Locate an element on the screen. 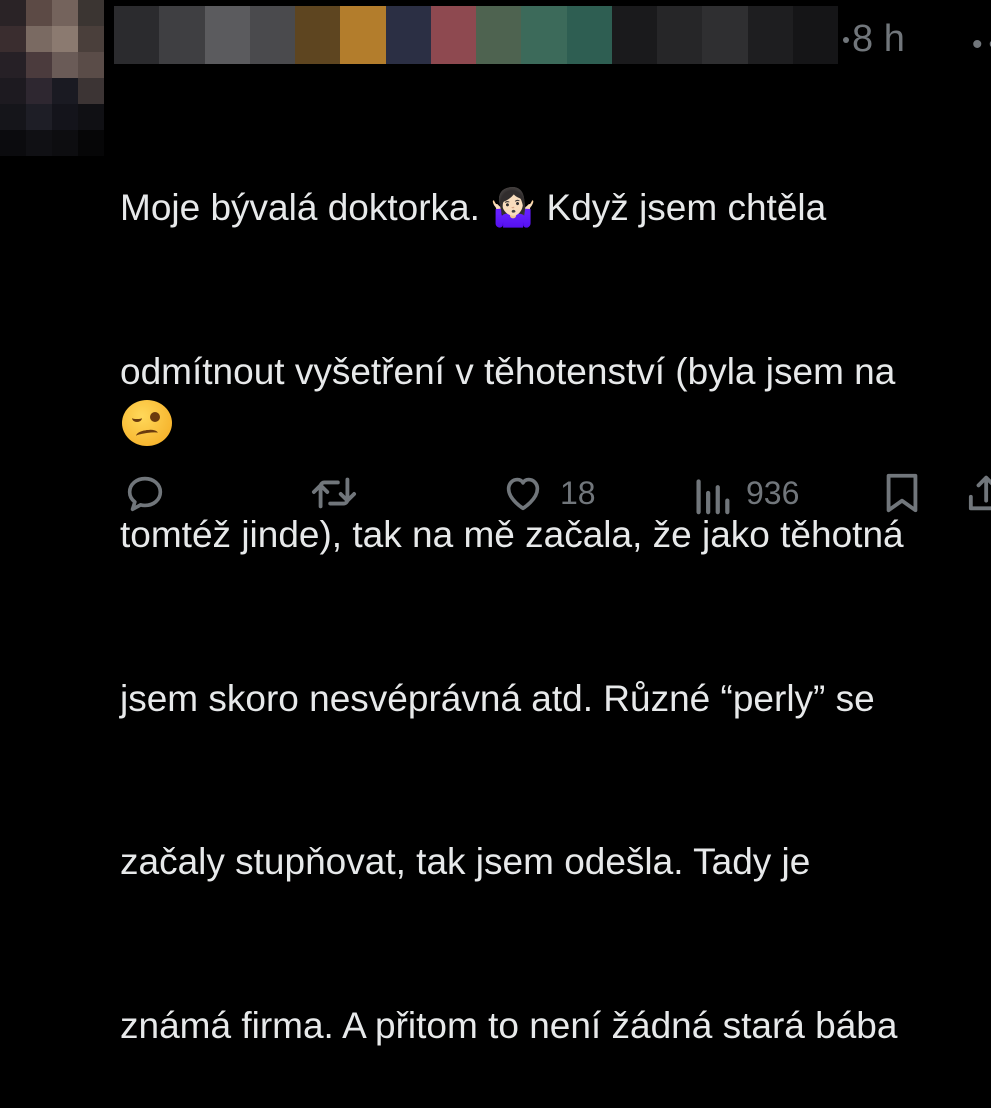 The width and height of the screenshot is (991, 1108). heart-icon is located at coordinates (523, 494).